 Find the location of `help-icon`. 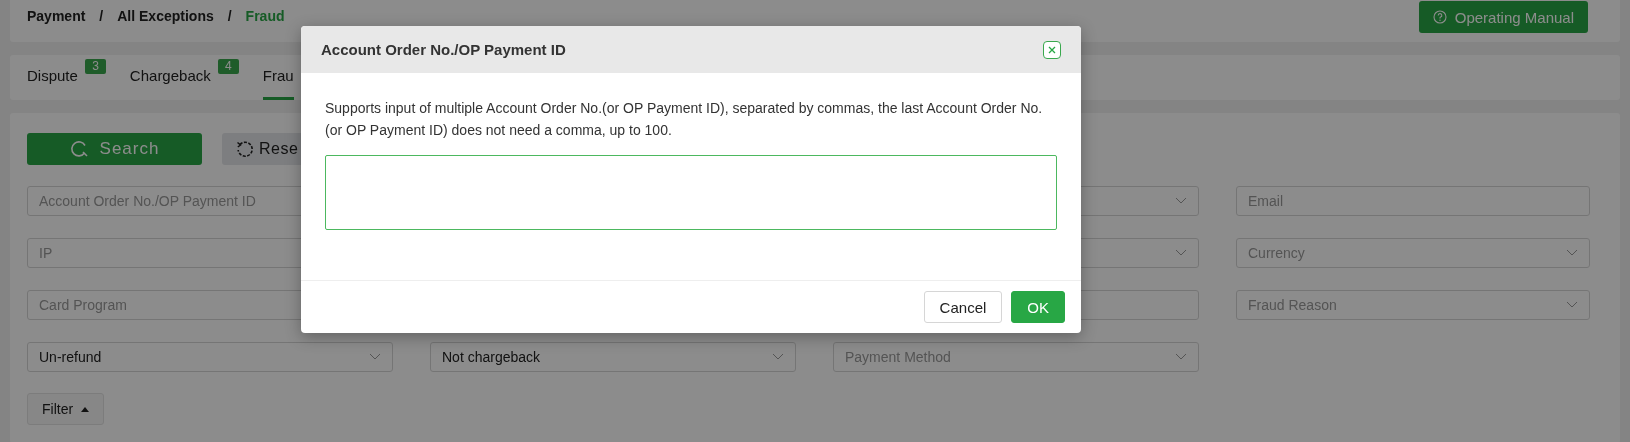

help-icon is located at coordinates (1439, 17).